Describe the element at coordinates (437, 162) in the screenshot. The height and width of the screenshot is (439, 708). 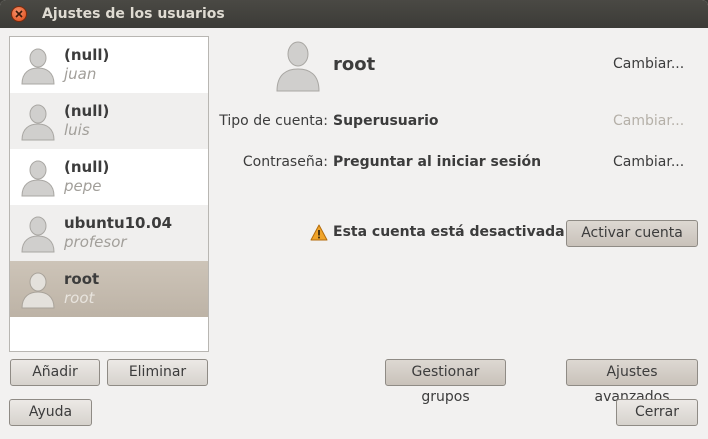
I see `password-value: Preguntar al iniciar sesión` at that location.